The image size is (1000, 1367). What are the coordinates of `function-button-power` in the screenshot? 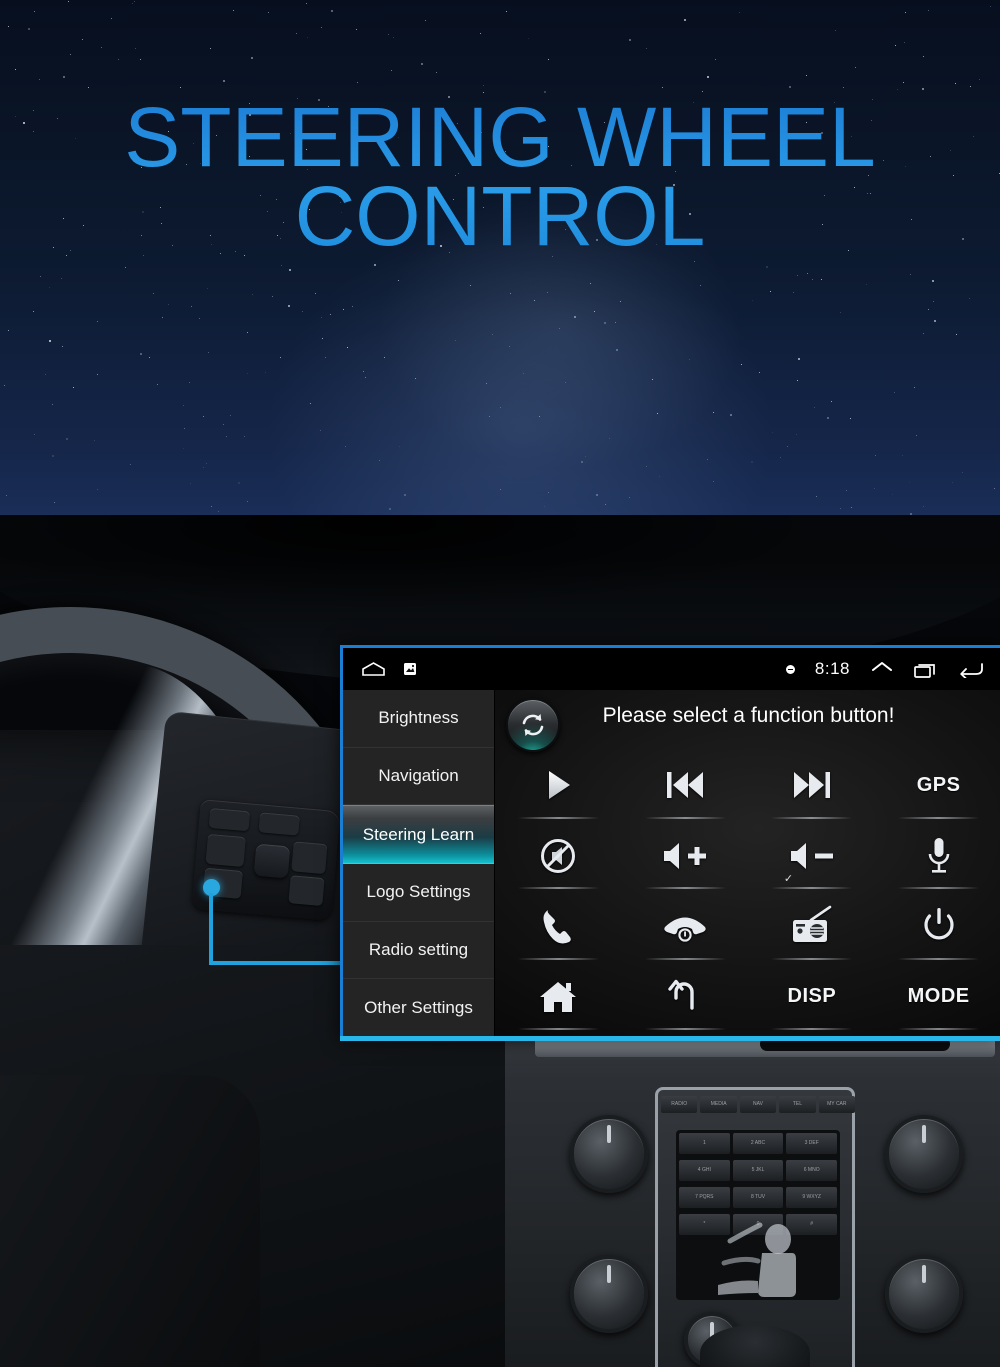 It's located at (937, 926).